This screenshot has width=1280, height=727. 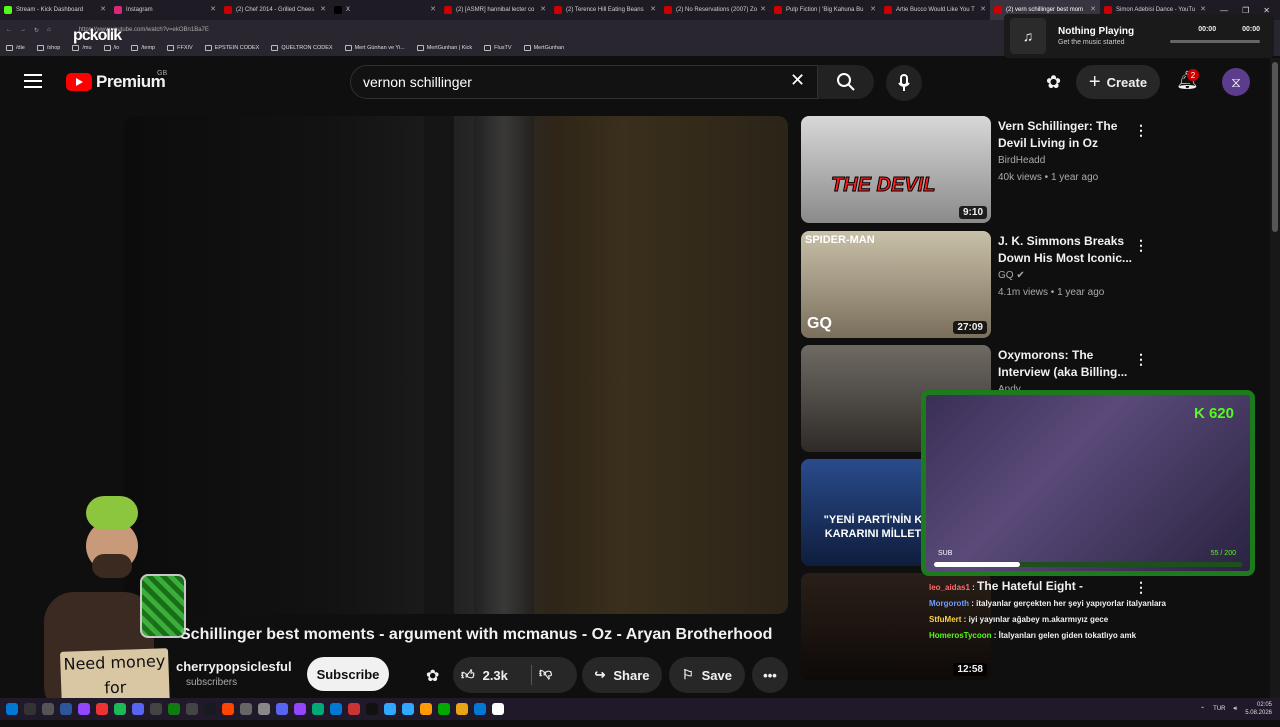 What do you see at coordinates (622, 675) in the screenshot?
I see `share-button: ↪ Share` at bounding box center [622, 675].